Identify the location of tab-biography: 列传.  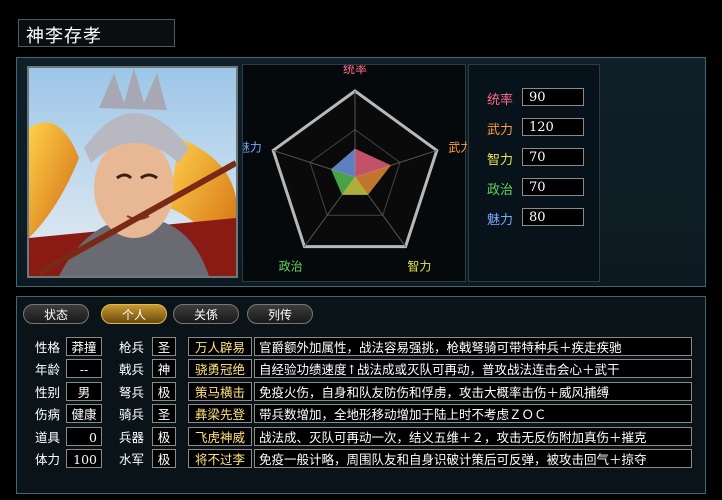
(280, 314).